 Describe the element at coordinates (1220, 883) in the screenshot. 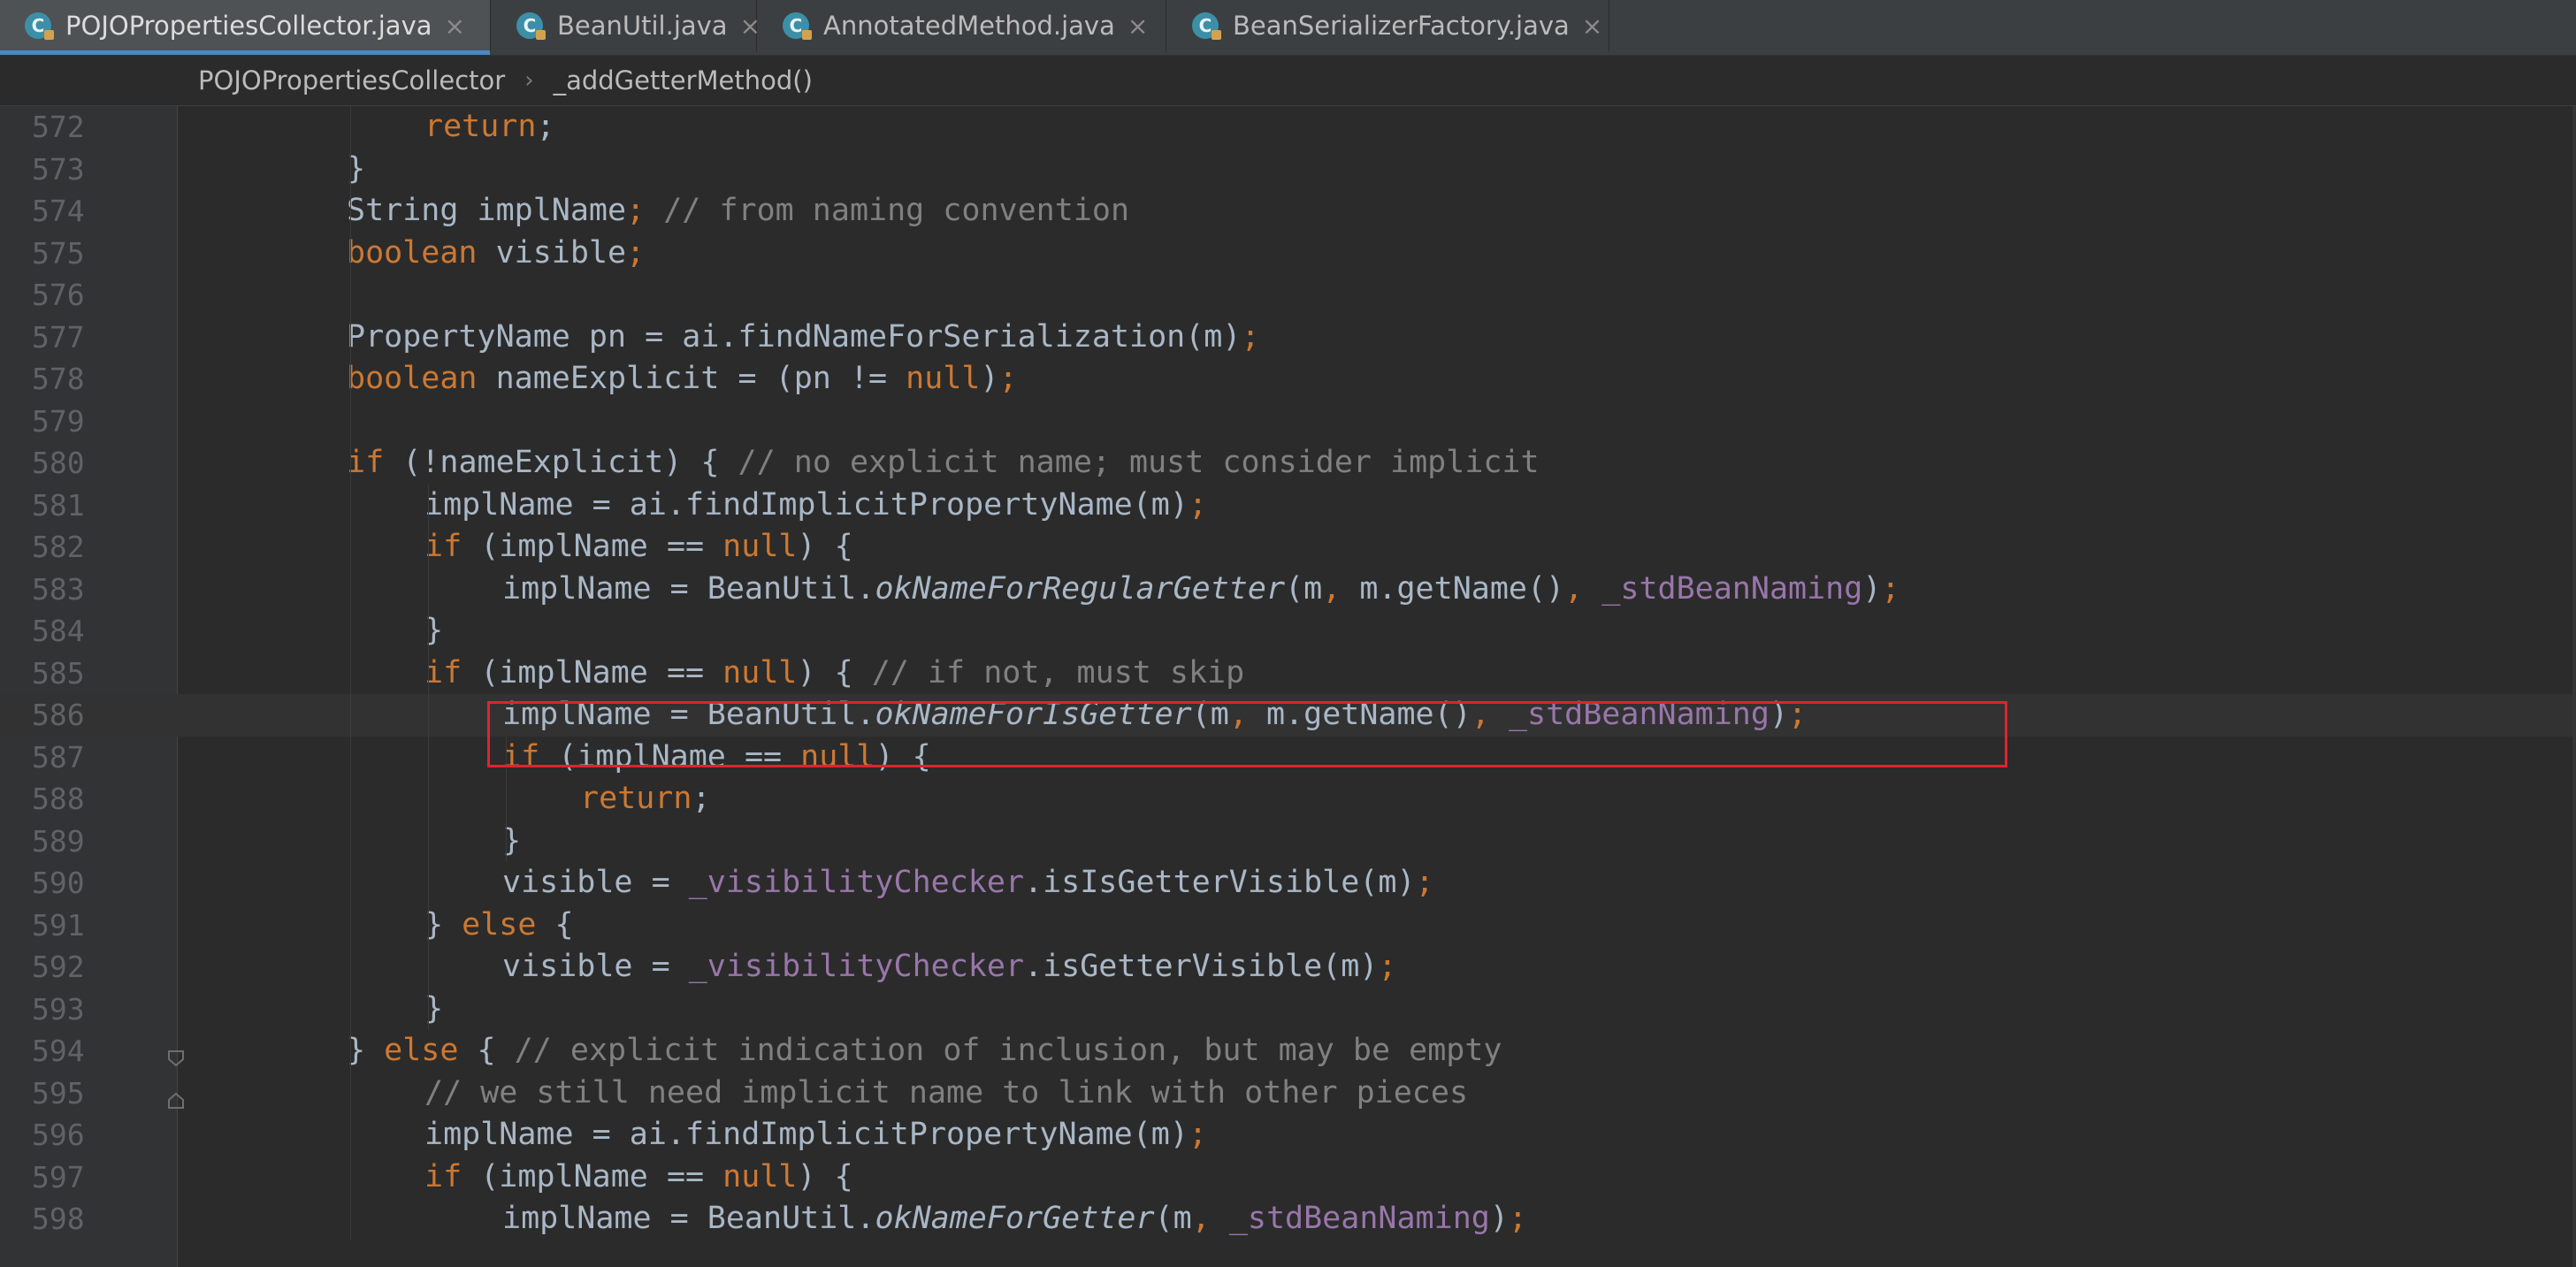

I see `code-token: .isIsGetterVisible(m)` at that location.